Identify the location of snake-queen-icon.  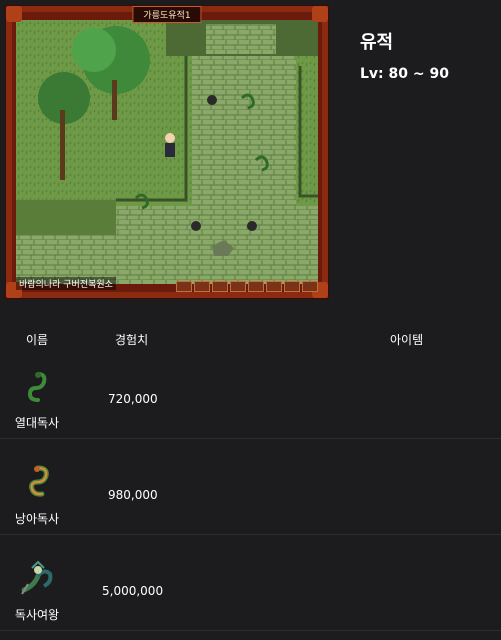
(37, 577).